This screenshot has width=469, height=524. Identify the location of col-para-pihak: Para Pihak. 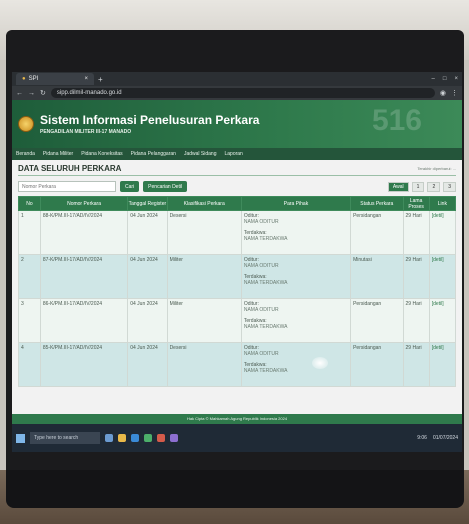
(296, 203).